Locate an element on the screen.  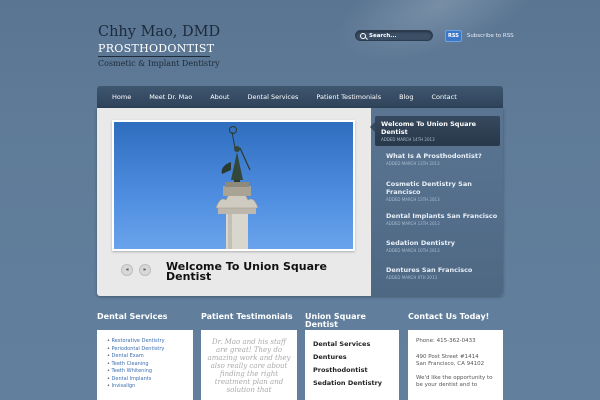
post-title: Sedation Dentistry is located at coordinates (421, 243).